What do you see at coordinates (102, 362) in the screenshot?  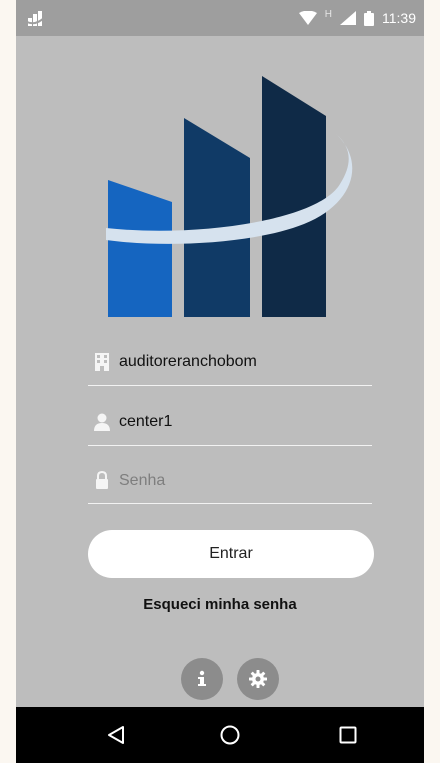 I see `building-icon` at bounding box center [102, 362].